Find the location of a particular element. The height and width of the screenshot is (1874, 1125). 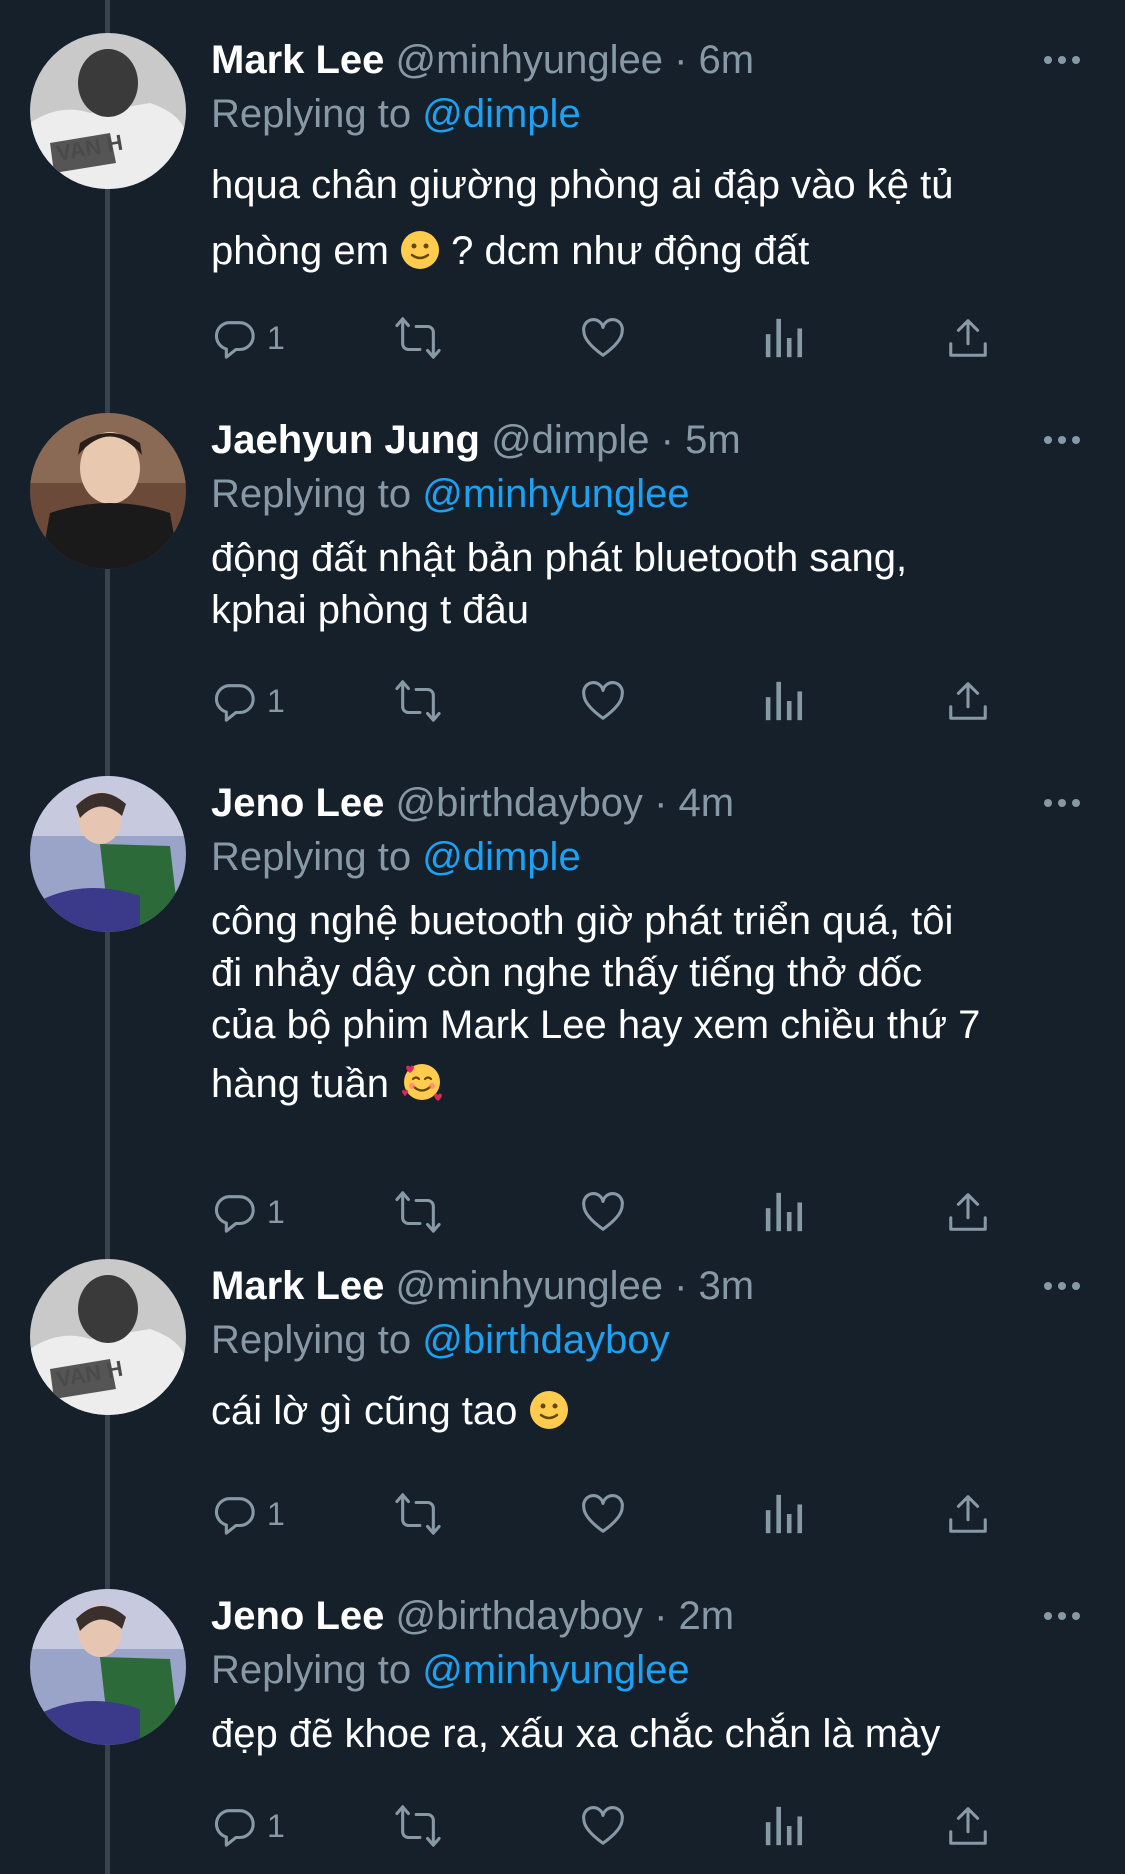

tweet-text-line: đi nhảy dây còn nghe thấy tiếng thở dốc is located at coordinates (567, 973).